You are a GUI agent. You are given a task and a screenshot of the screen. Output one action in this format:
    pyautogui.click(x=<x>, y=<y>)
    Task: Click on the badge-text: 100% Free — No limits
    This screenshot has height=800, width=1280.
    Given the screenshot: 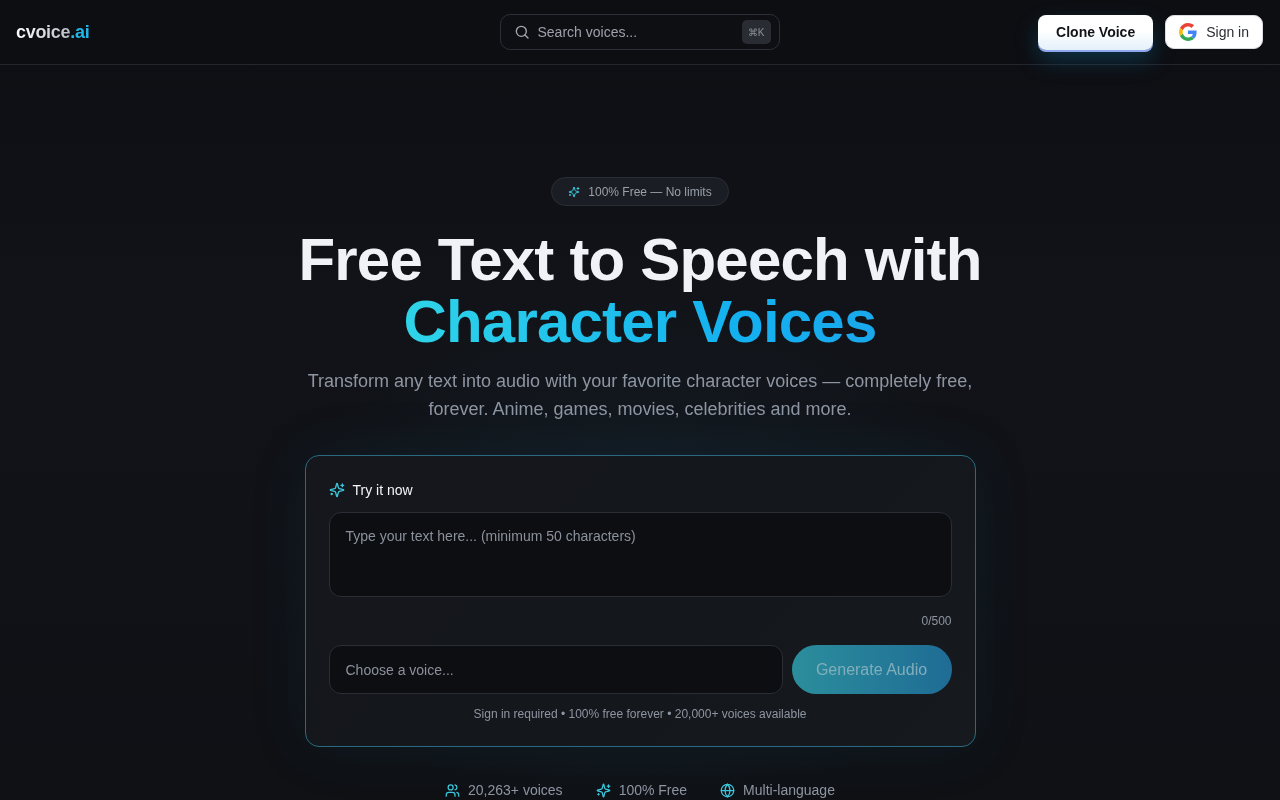 What is the action you would take?
    pyautogui.click(x=650, y=191)
    